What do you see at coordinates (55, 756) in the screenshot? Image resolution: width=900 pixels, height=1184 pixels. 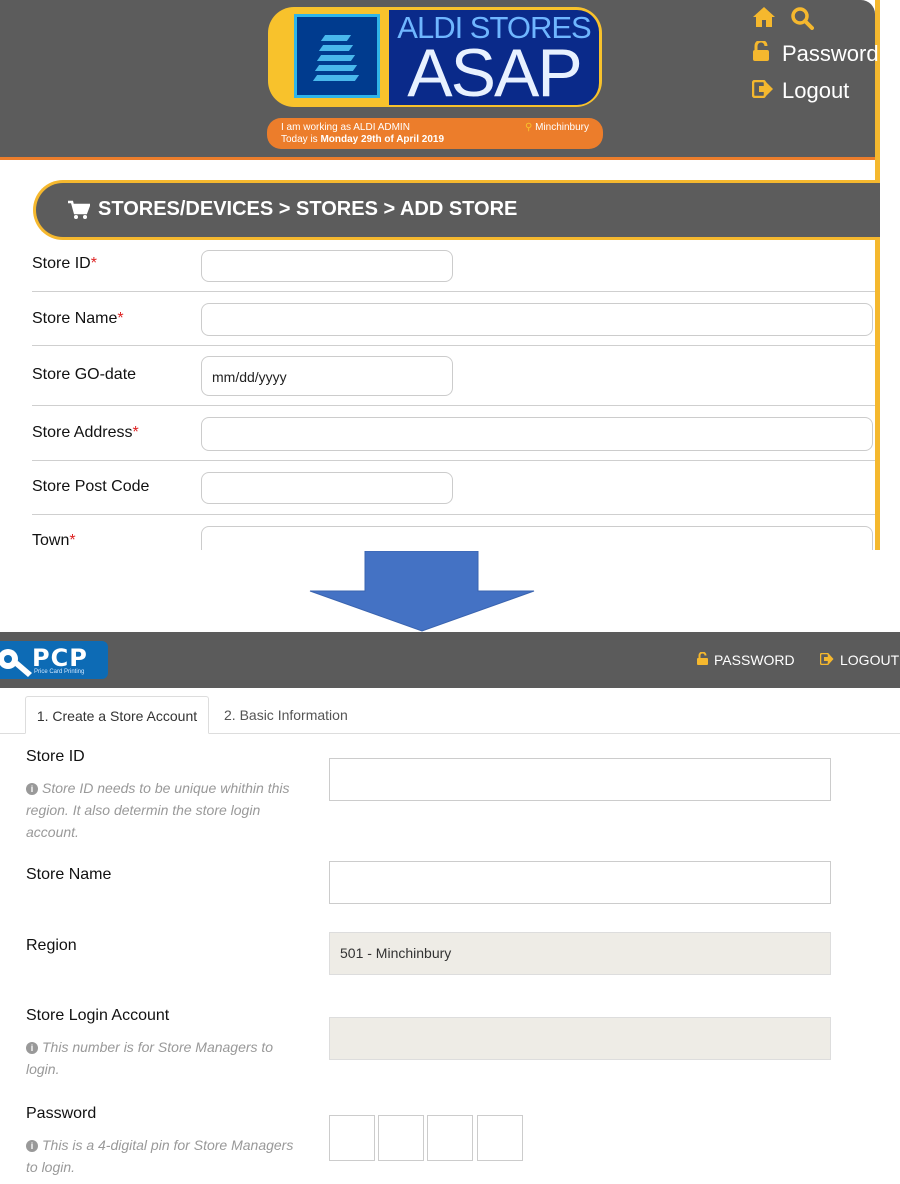 I see `store-id-label: Store ID` at bounding box center [55, 756].